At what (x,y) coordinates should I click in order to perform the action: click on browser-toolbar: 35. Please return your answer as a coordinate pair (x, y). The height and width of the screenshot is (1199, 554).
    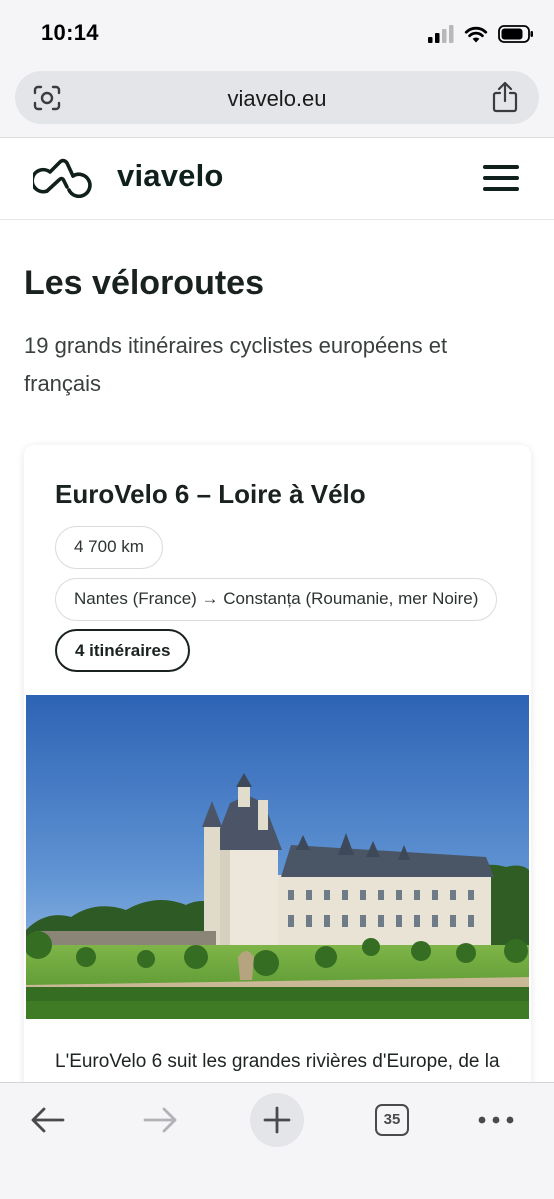
    Looking at the image, I should click on (277, 1140).